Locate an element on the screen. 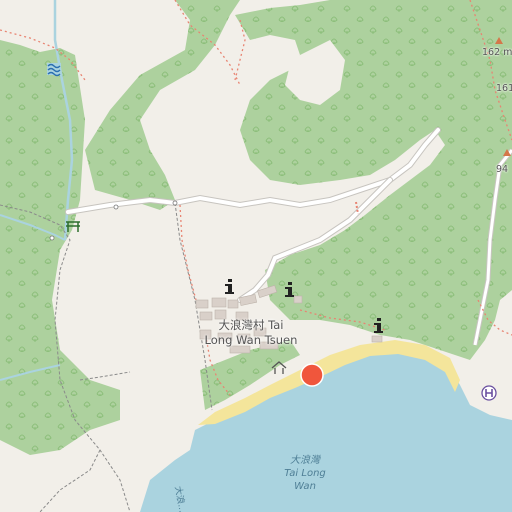  bay-label-zh: 大浪灣 is located at coordinates (305, 460).